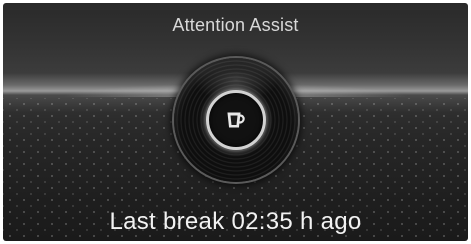 The image size is (471, 244). Describe the element at coordinates (235, 221) in the screenshot. I see `last-break-status: Last break 02:35 h ago` at that location.